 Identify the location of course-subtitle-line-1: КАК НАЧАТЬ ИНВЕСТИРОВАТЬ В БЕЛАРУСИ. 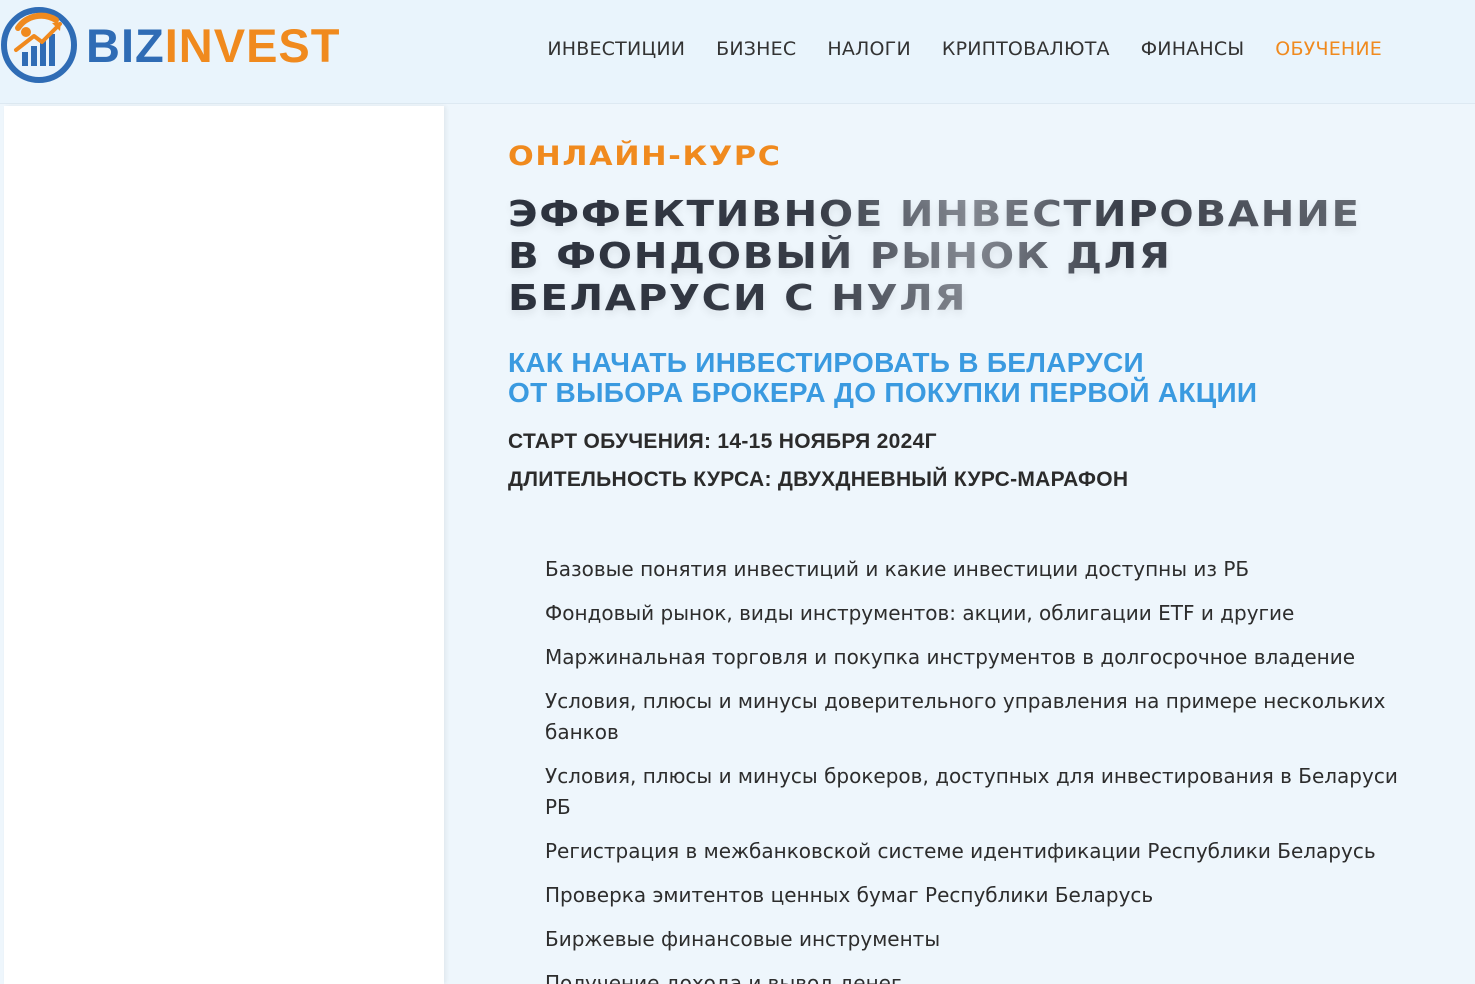
(826, 362).